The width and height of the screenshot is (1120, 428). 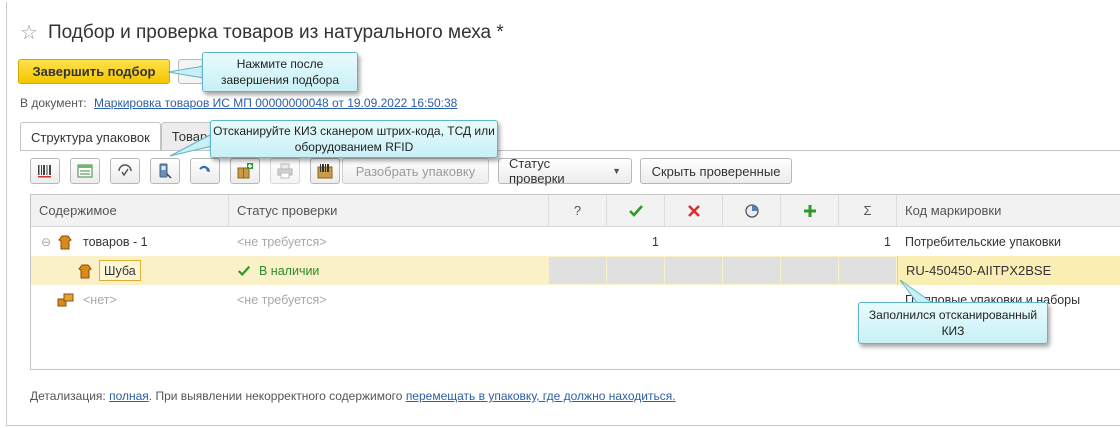 What do you see at coordinates (29, 33) in the screenshot?
I see `favorite-star-icon: ☆` at bounding box center [29, 33].